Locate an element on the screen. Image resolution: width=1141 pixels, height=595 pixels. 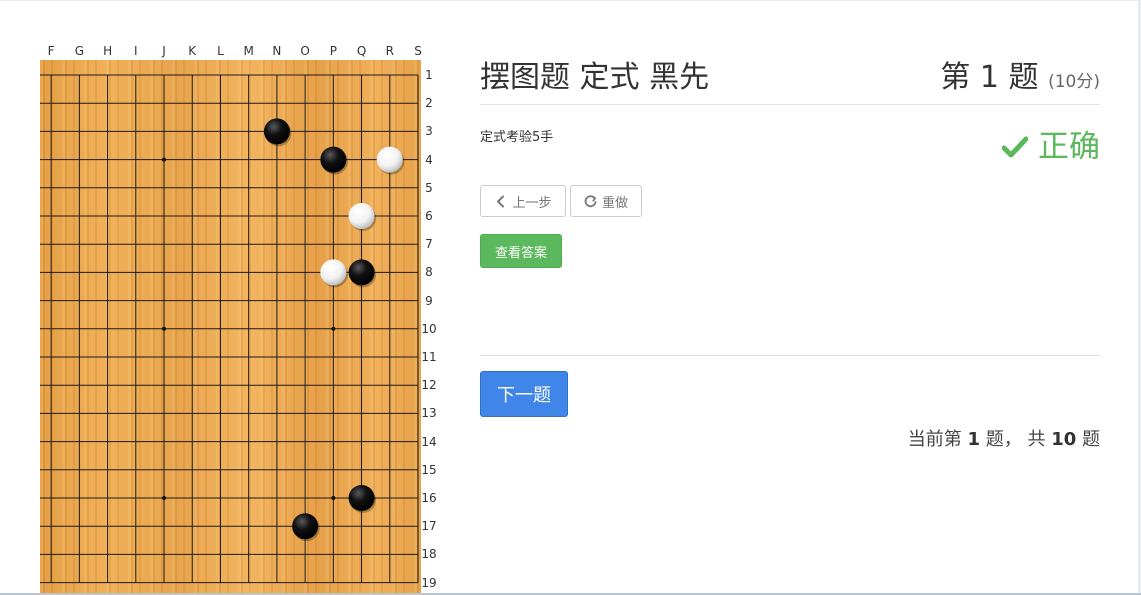
row-label-2: 2 is located at coordinates (429, 103).